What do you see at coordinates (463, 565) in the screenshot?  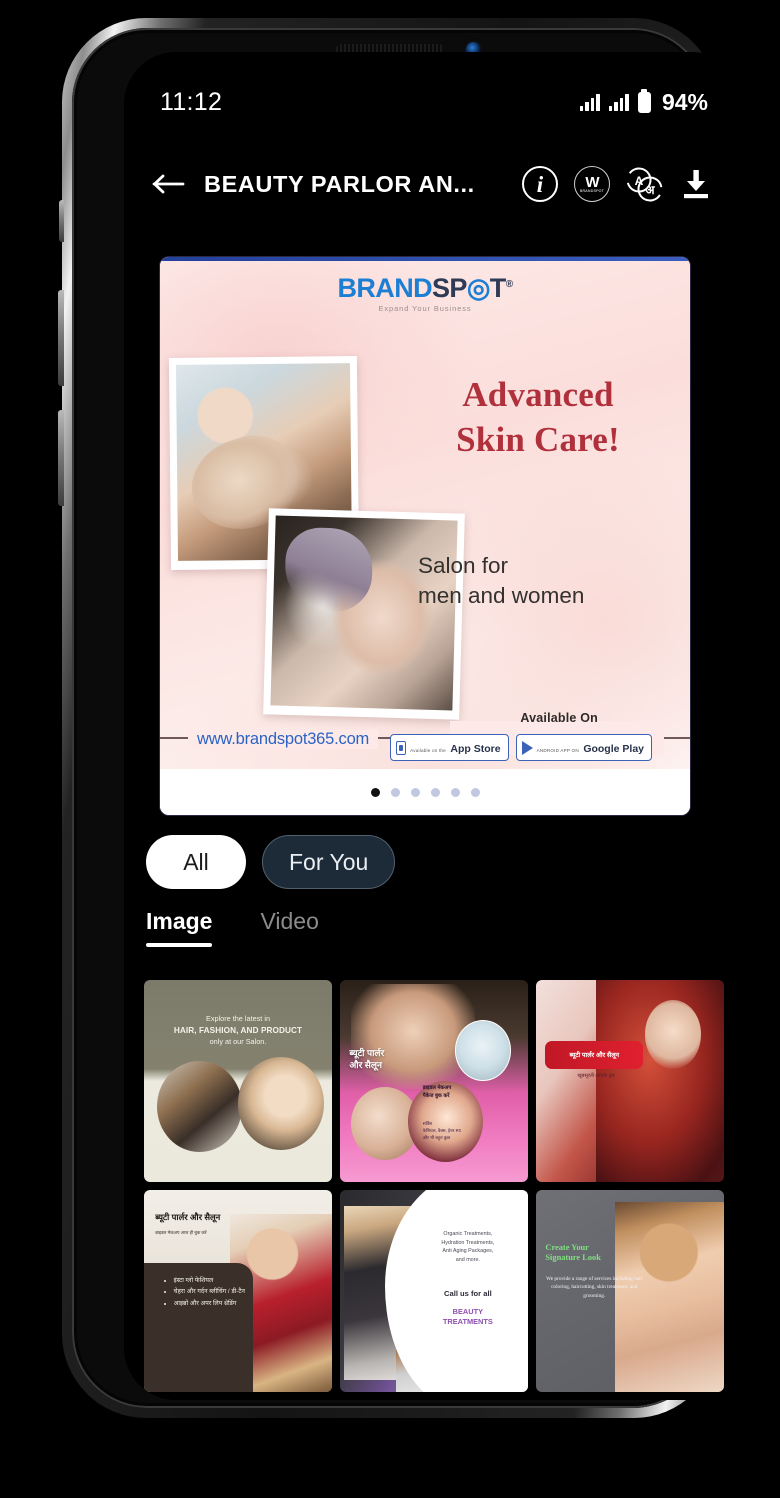 I see `banner-subtitle-line1: Salon for` at bounding box center [463, 565].